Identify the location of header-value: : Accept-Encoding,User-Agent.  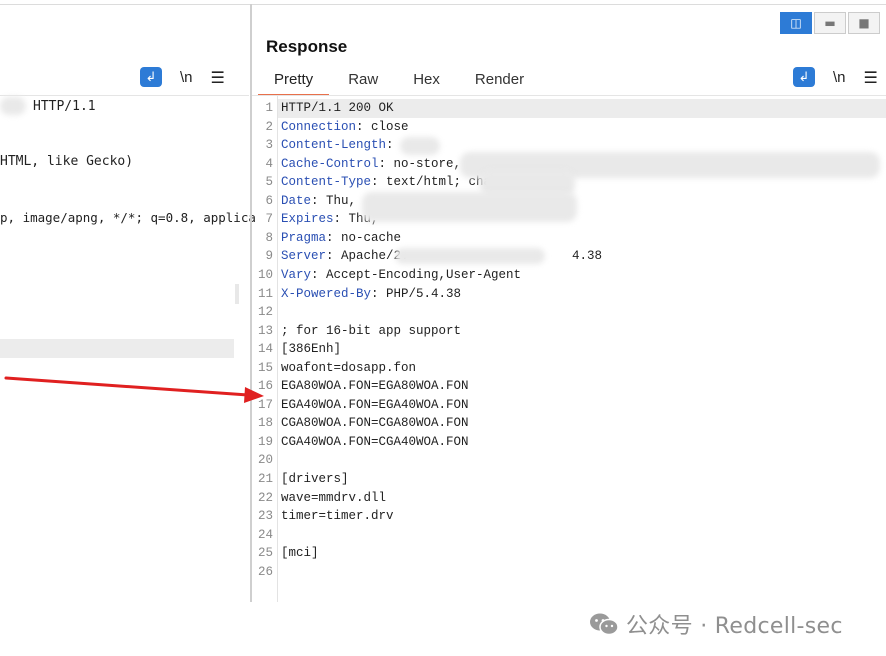
(416, 274).